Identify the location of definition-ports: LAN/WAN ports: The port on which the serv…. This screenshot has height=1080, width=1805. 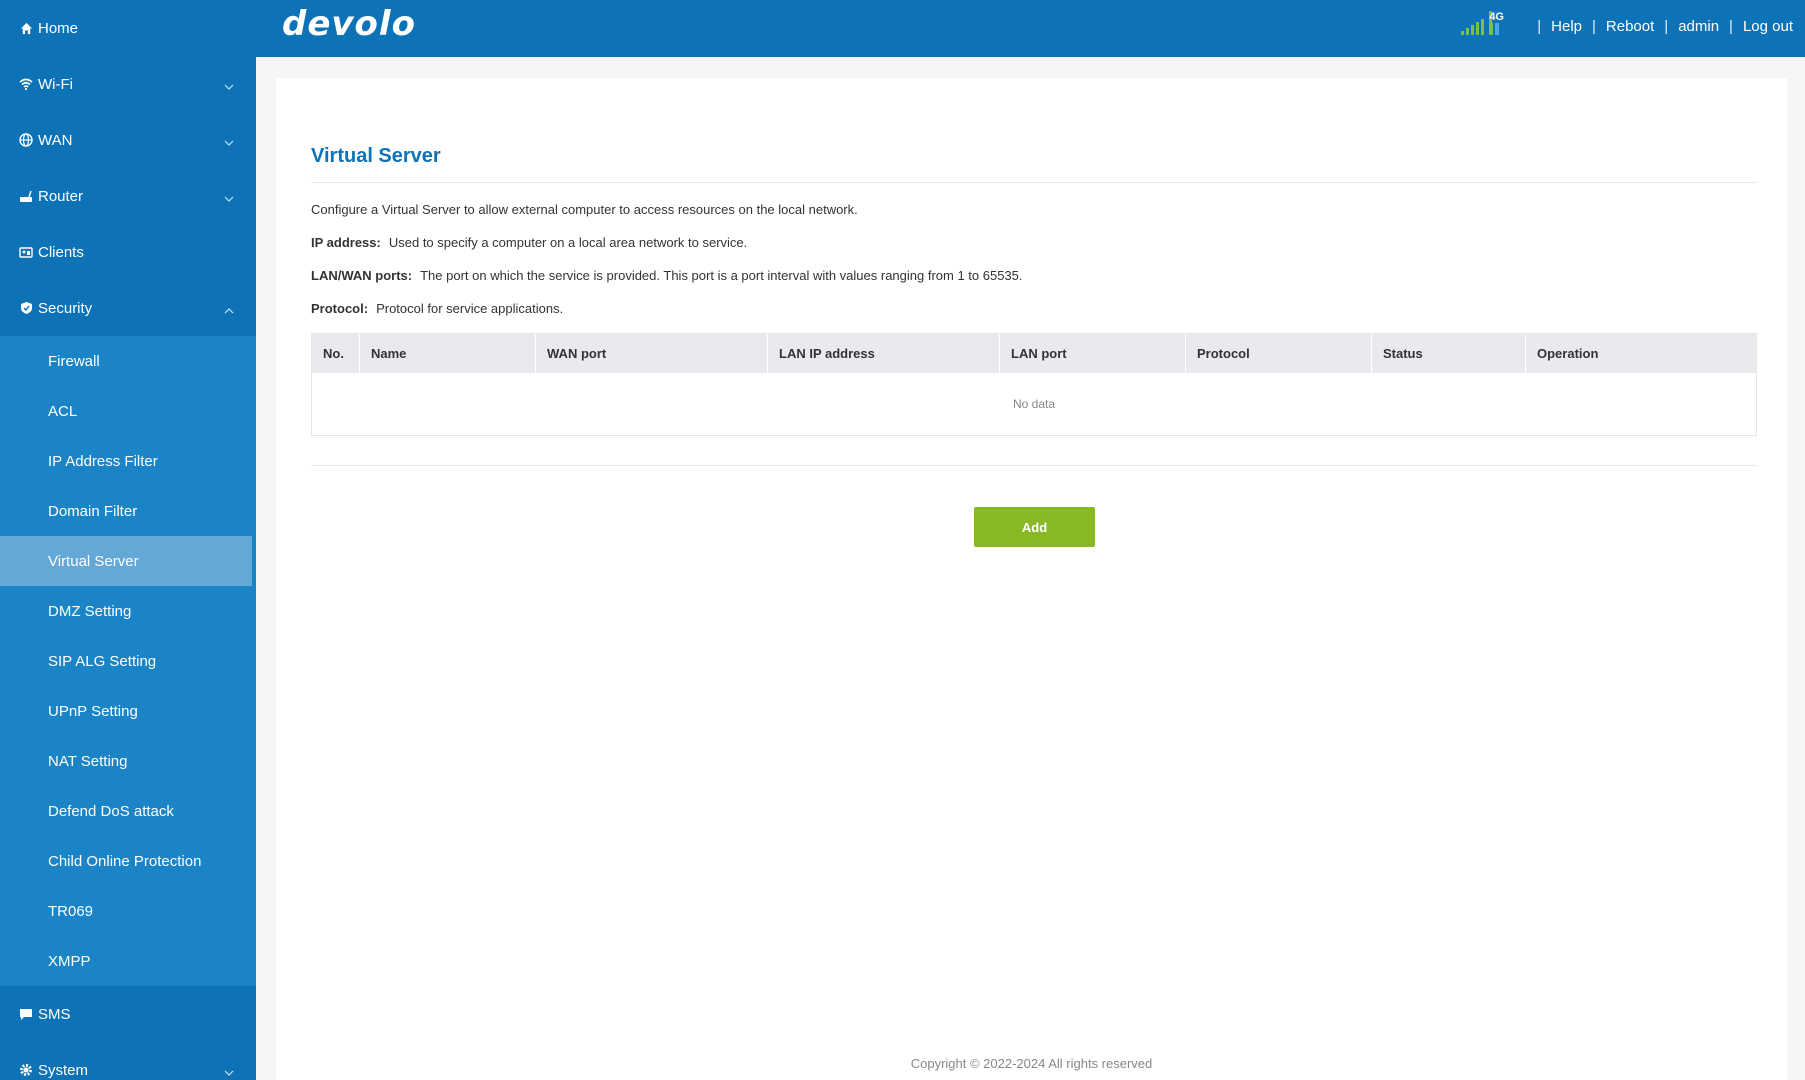
(667, 275).